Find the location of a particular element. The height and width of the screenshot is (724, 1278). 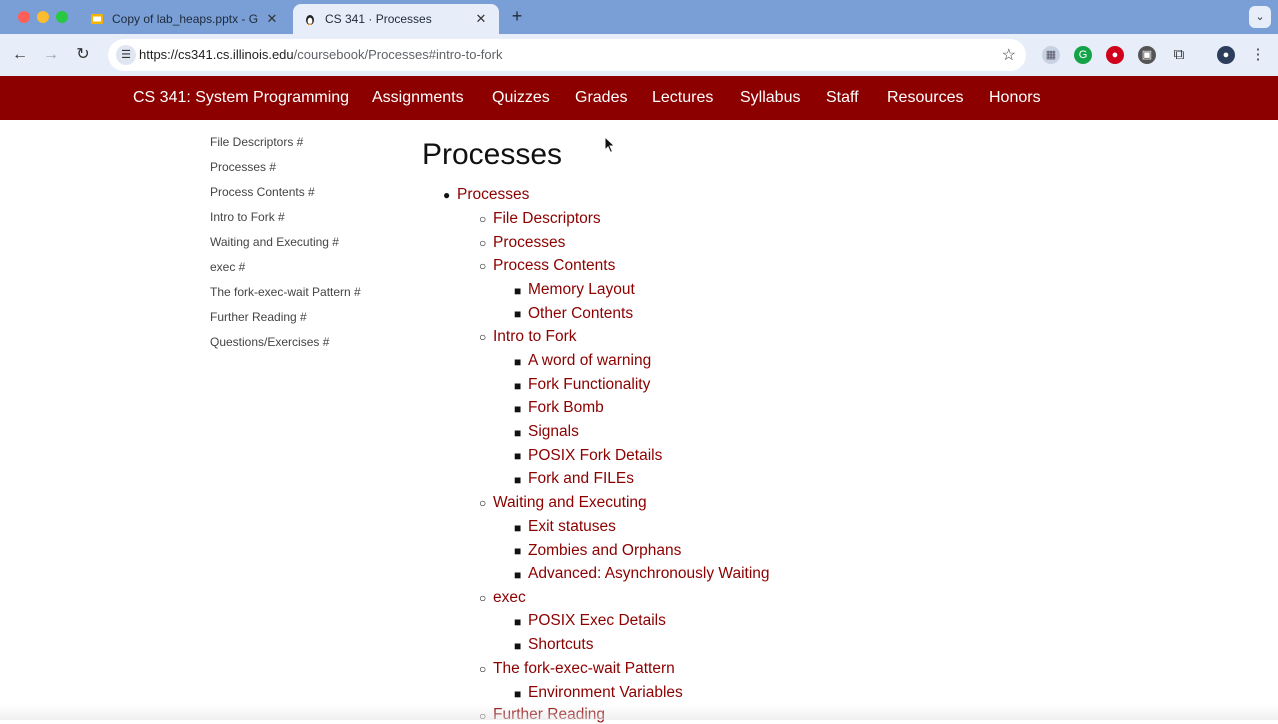

sidebar-item-waiting-executing: Waiting and Executing # is located at coordinates (274, 242).